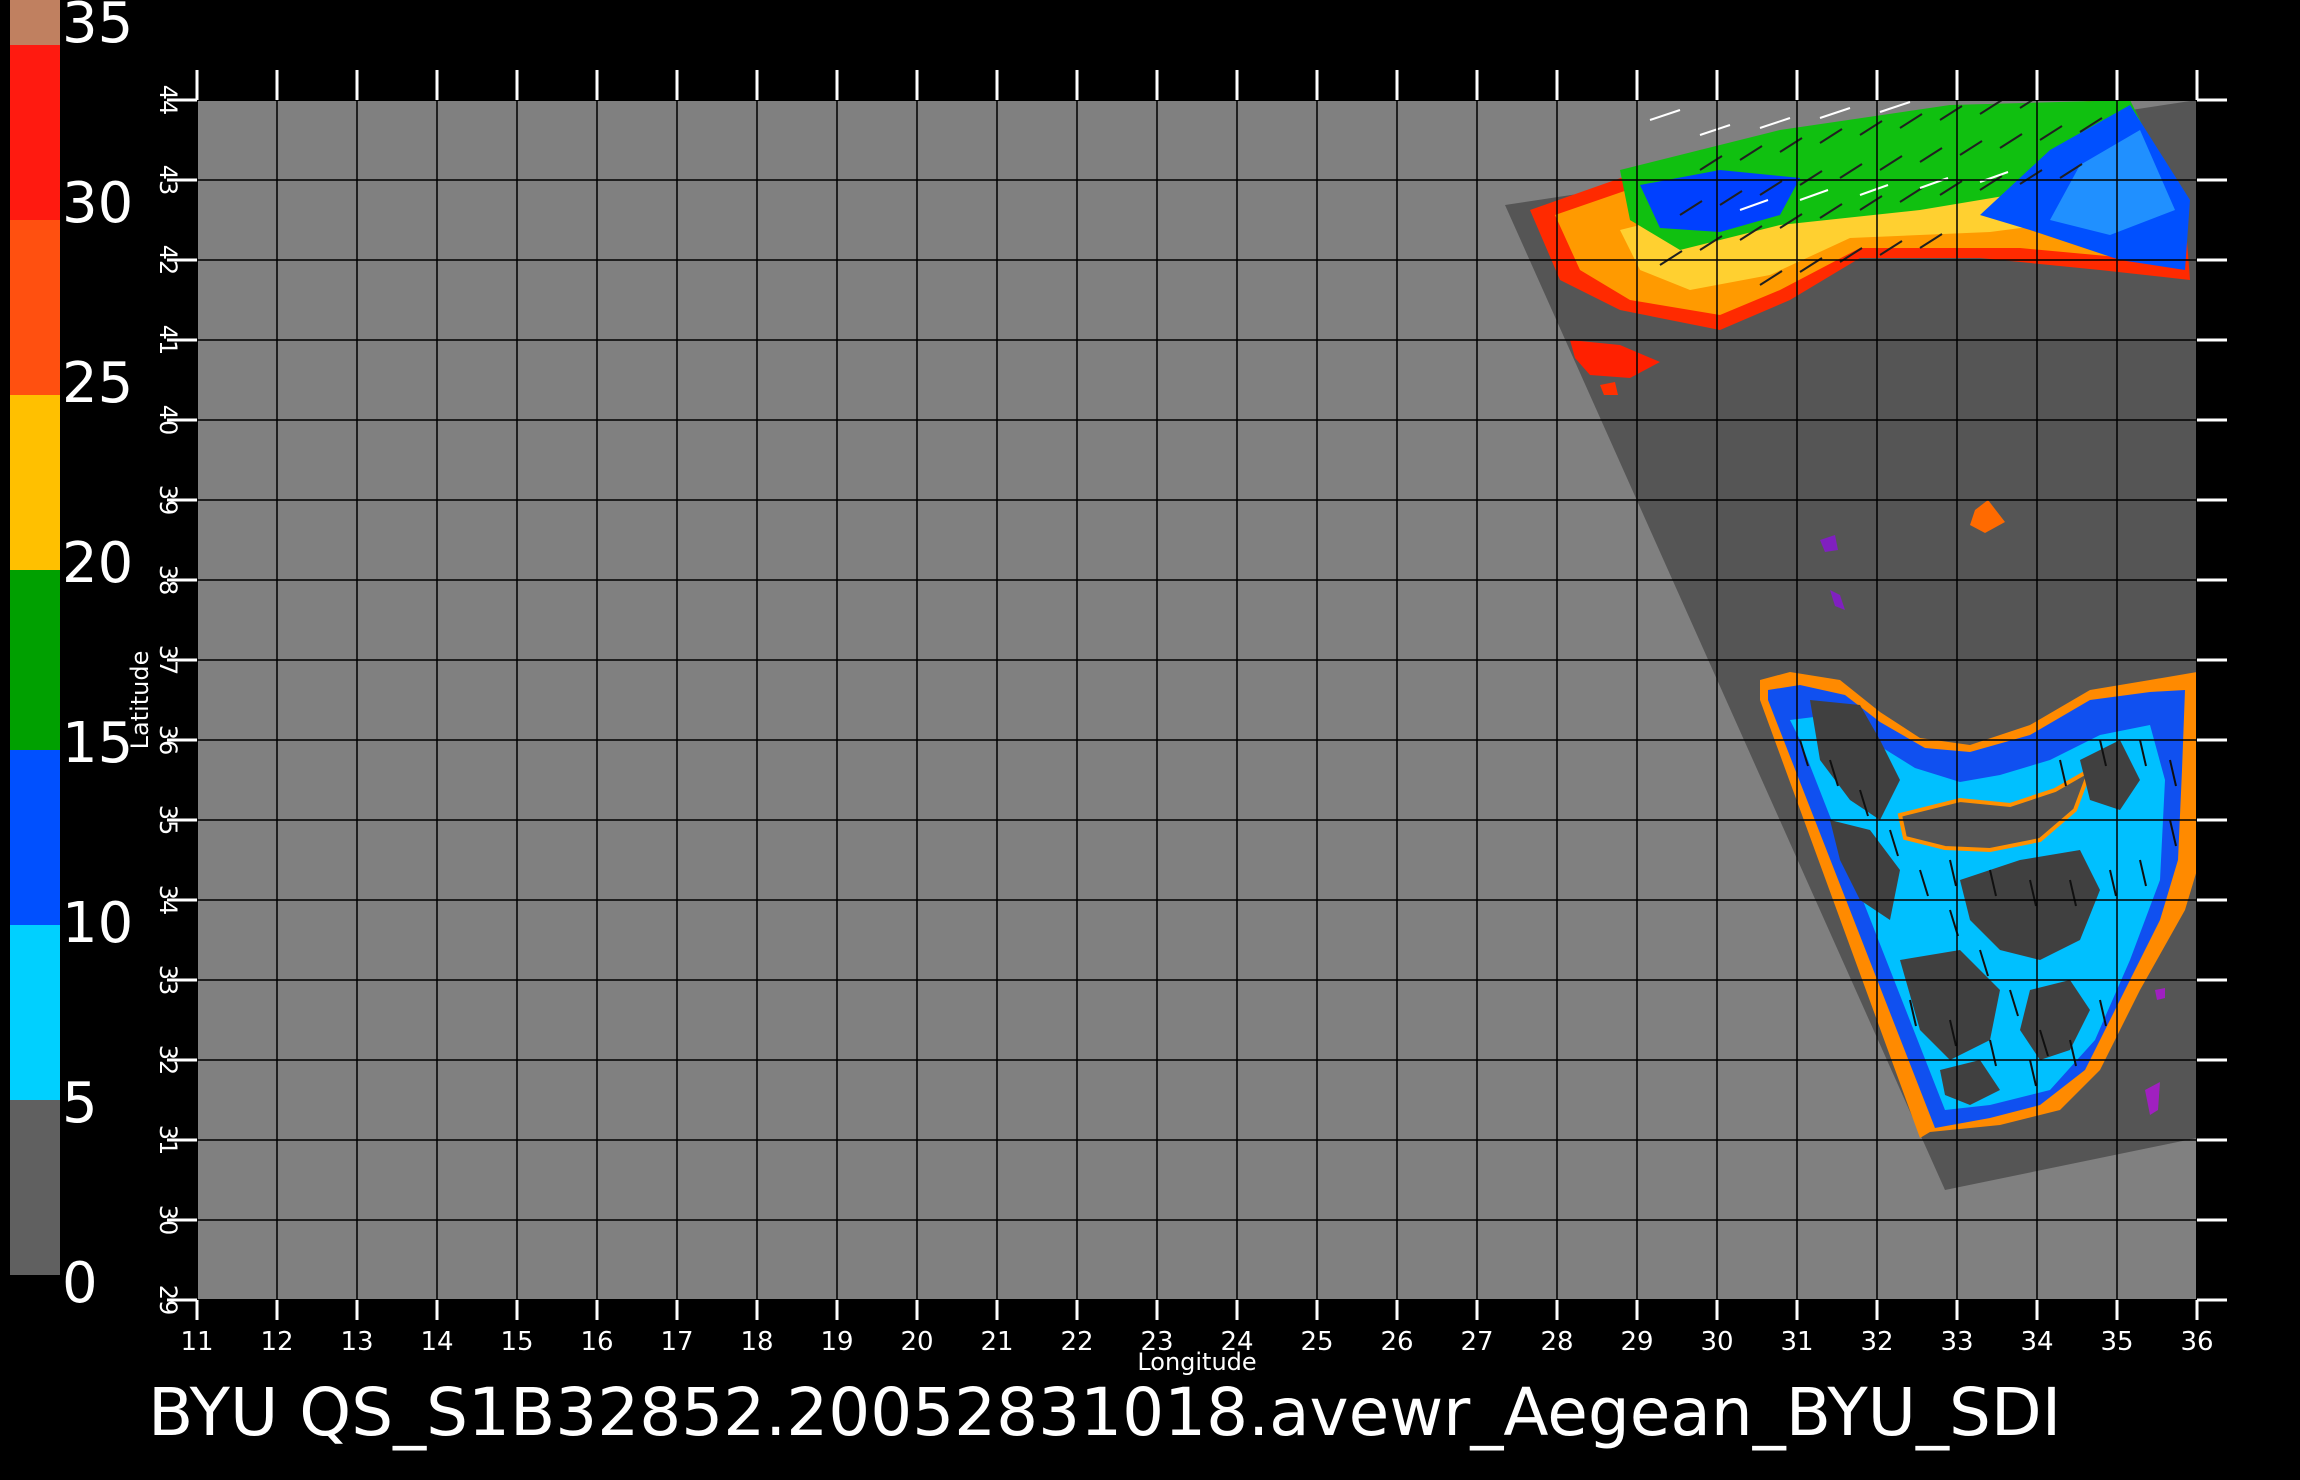  I want to click on wind-speed-colorbar: 35 30 25 20 15 10 5 0, so click(71, 658).